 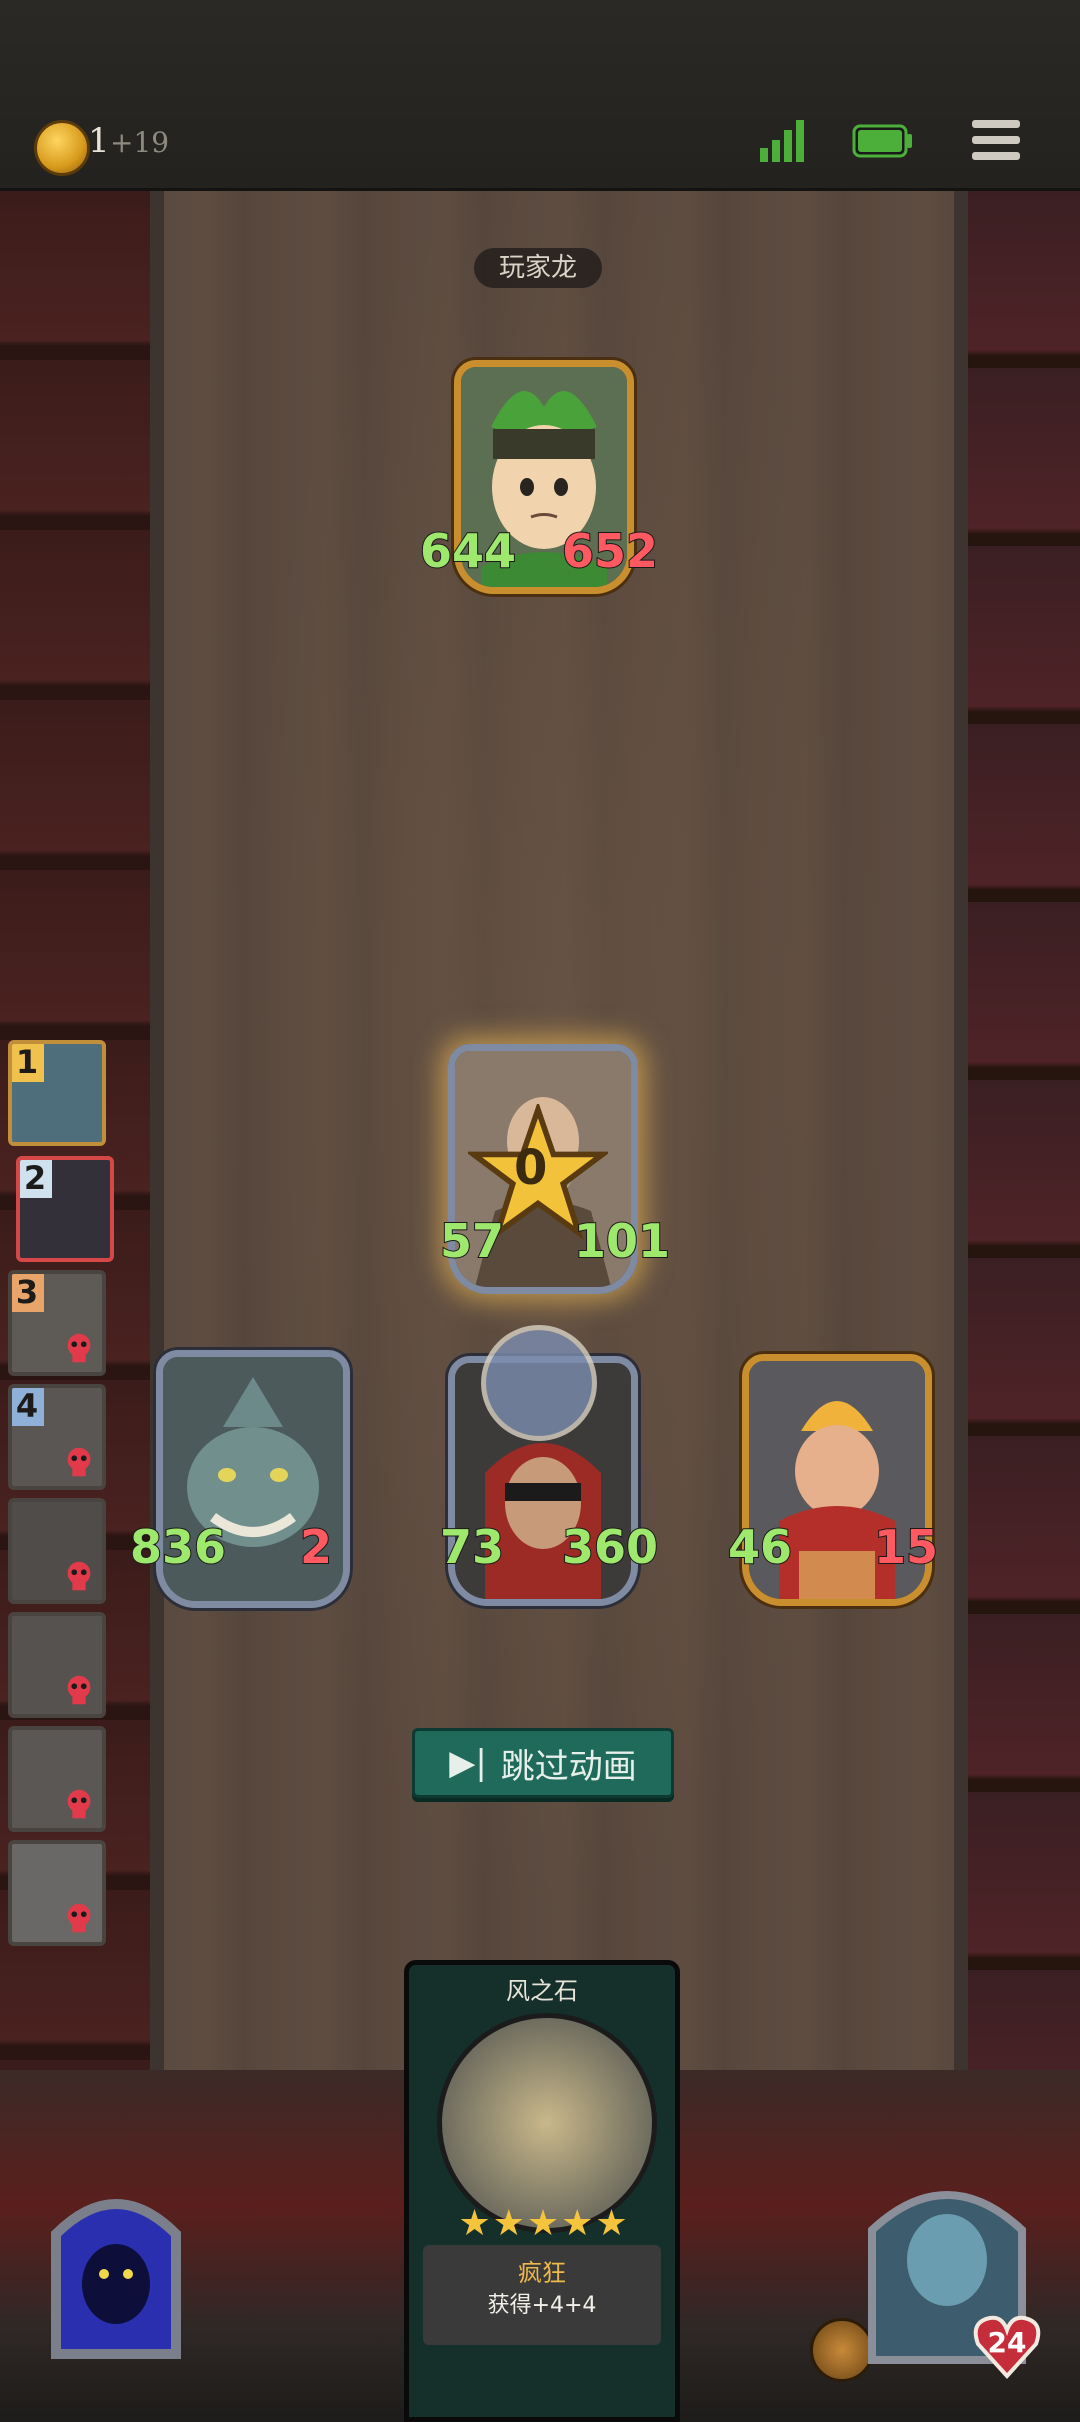 I want to click on roster-number: 3, so click(x=28, y=1293).